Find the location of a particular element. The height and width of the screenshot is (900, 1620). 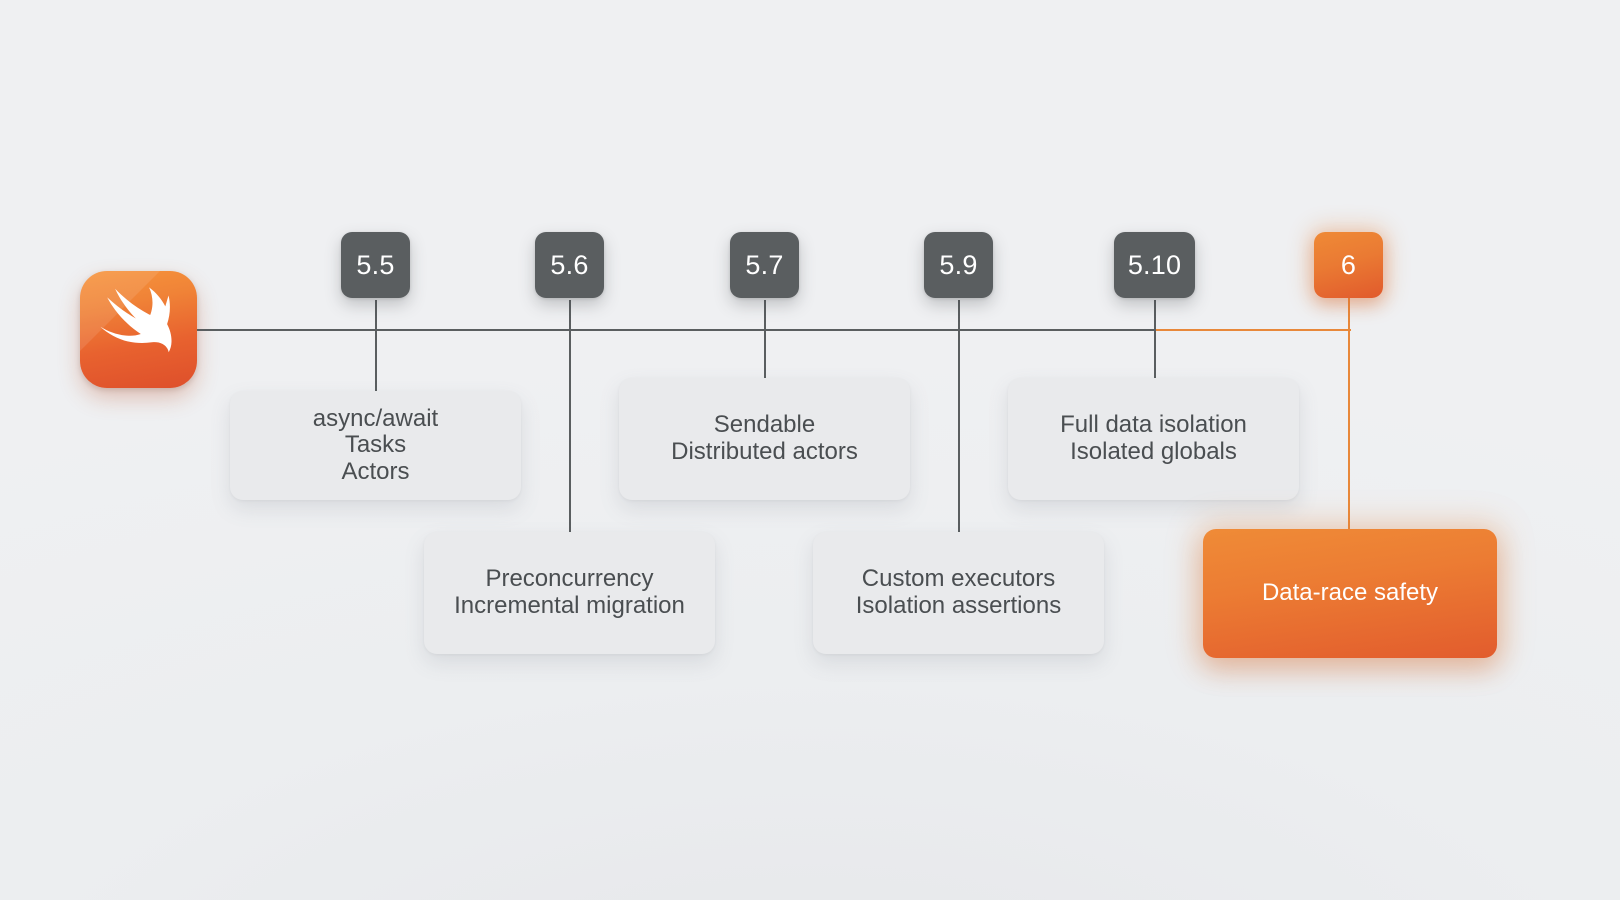

feature-line: Custom executors is located at coordinates (958, 579).